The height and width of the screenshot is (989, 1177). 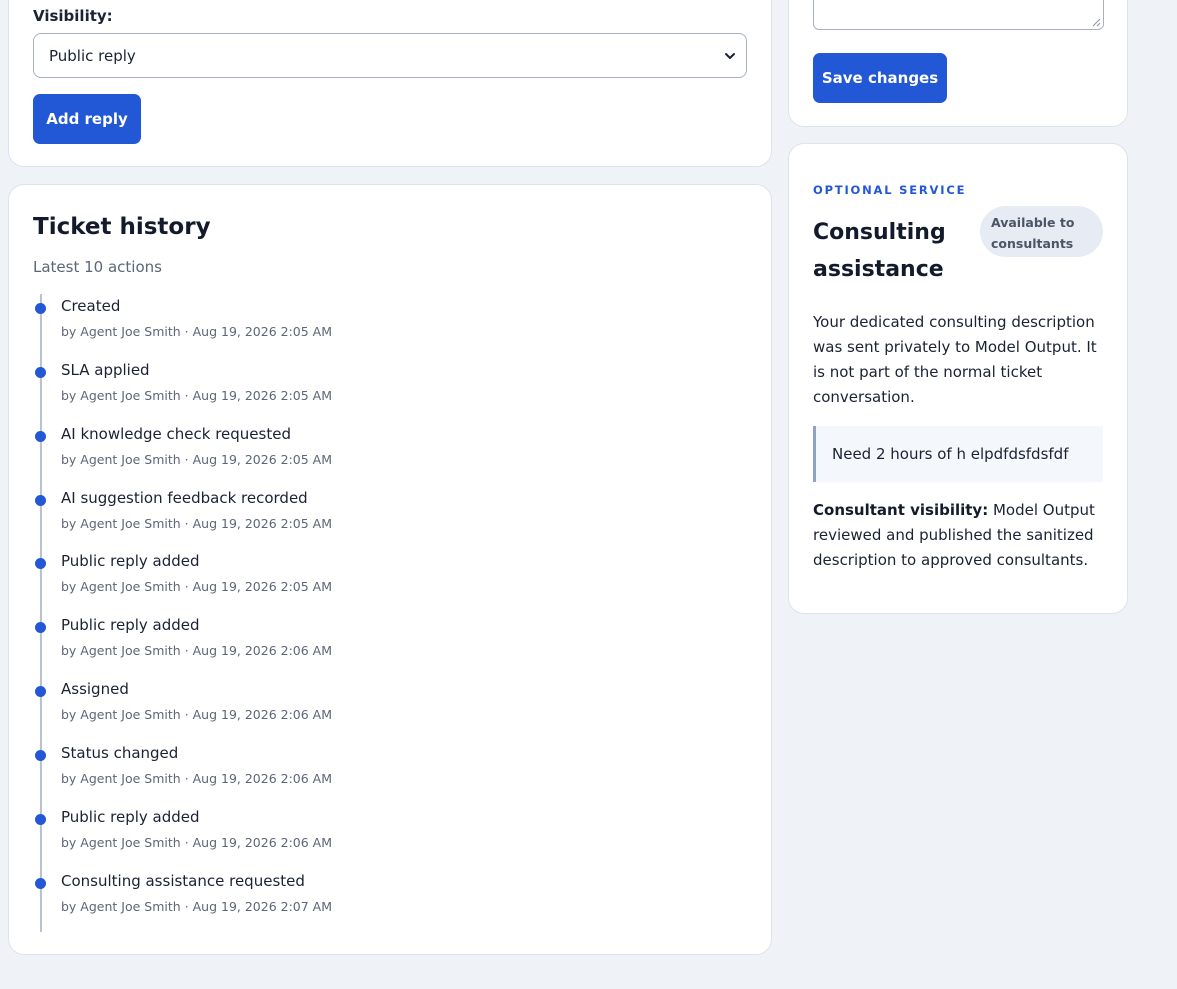 What do you see at coordinates (176, 434) in the screenshot?
I see `event-title: AI knowledge check requested` at bounding box center [176, 434].